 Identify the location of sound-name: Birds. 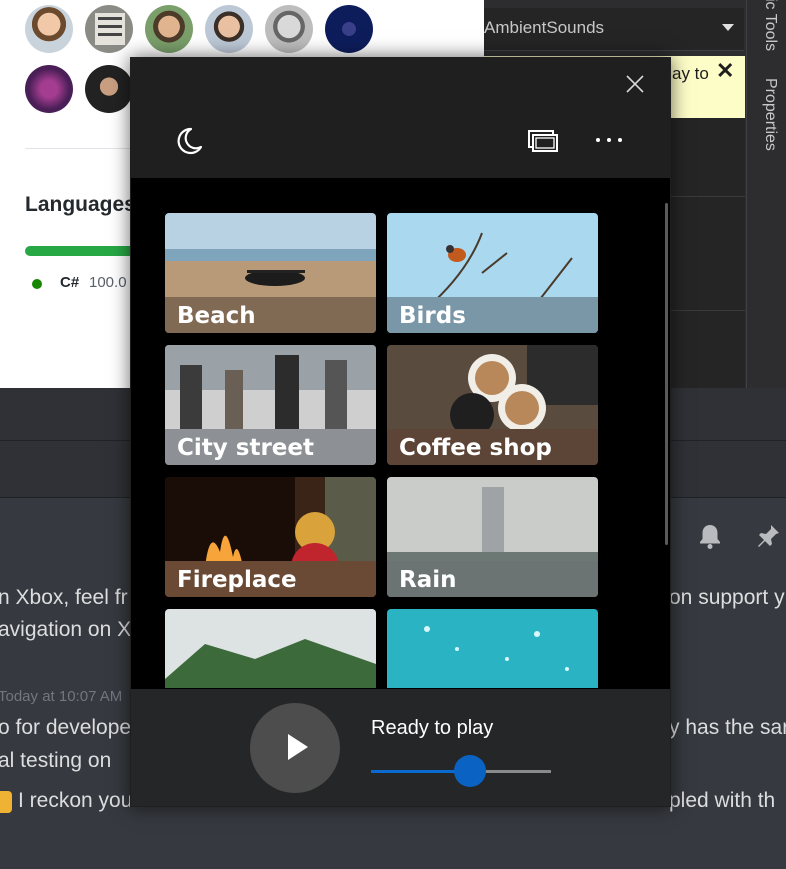
(432, 316).